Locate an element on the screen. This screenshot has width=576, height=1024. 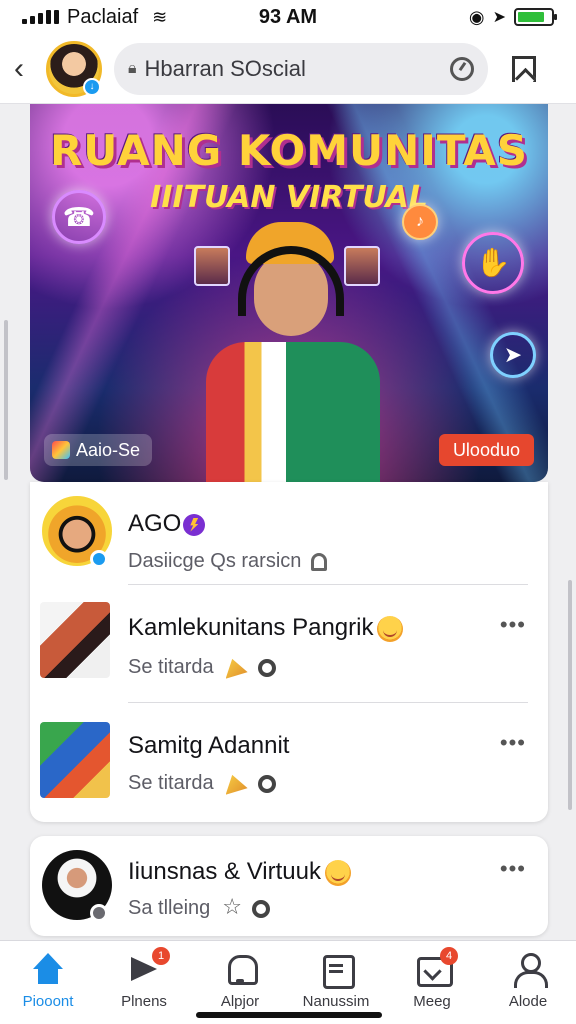
nav-item-play: 1 Plnens is located at coordinates (144, 982).